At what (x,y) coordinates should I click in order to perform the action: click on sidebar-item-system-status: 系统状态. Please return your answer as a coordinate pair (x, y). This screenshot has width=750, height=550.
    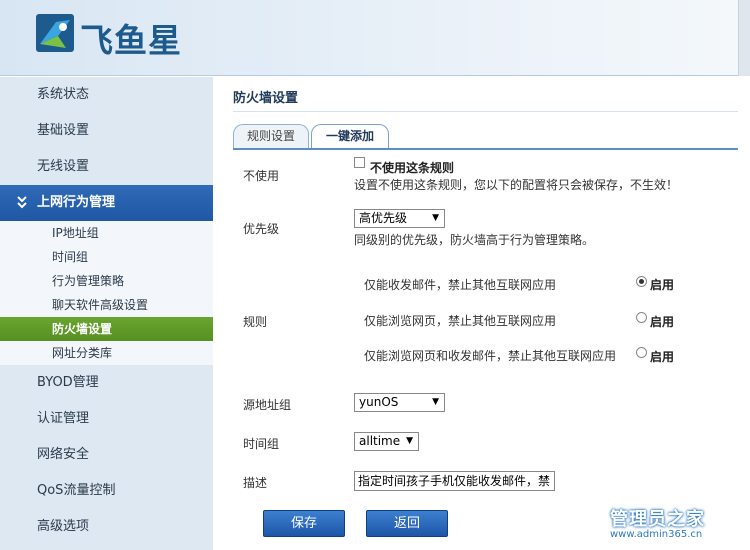
    Looking at the image, I should click on (106, 95).